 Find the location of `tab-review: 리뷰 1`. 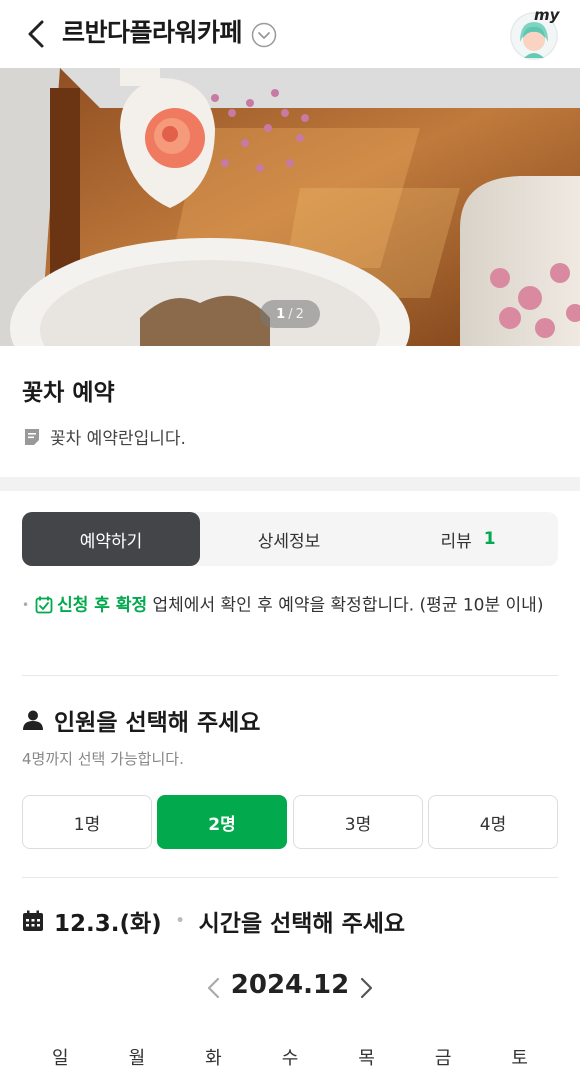

tab-review: 리뷰 1 is located at coordinates (468, 539).